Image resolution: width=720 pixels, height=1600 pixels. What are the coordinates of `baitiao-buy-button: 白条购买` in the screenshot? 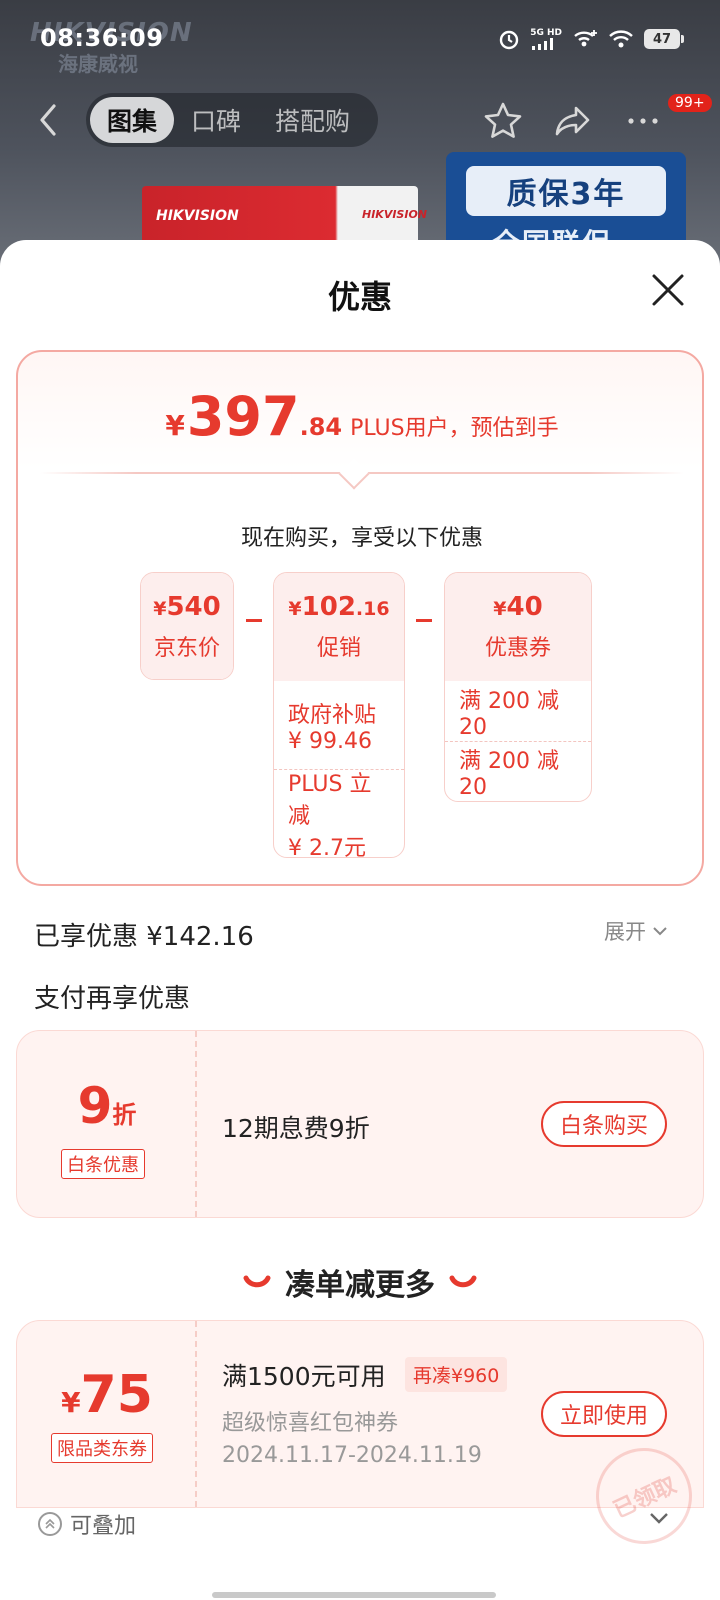 It's located at (604, 1124).